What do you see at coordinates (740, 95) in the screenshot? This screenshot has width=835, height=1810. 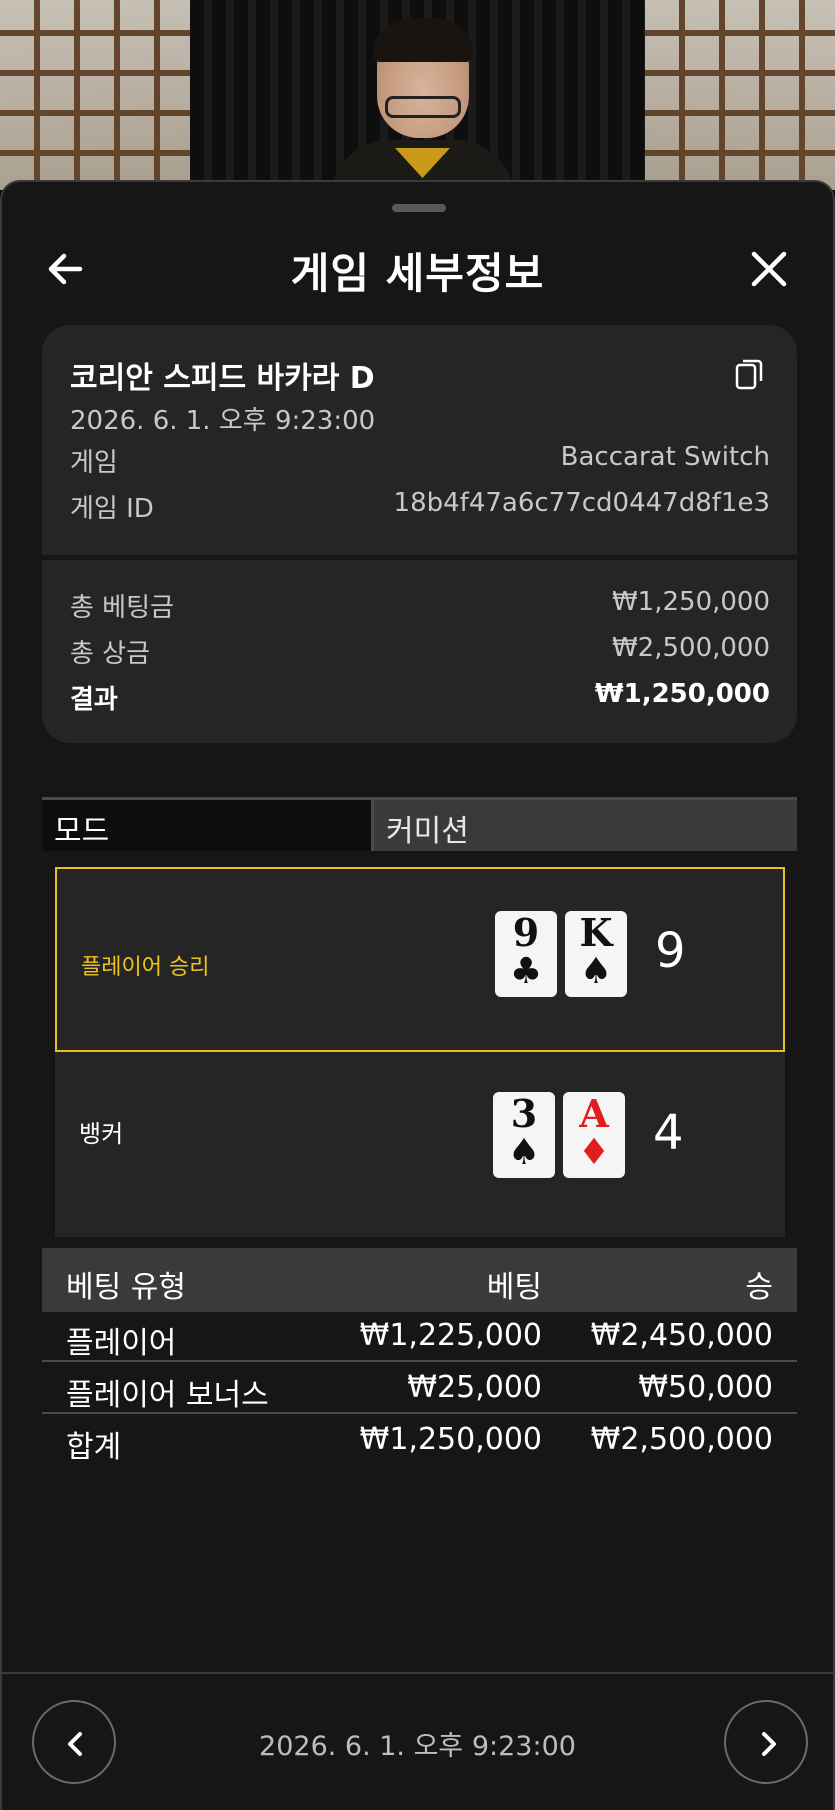 I see `lattice-screen-right` at bounding box center [740, 95].